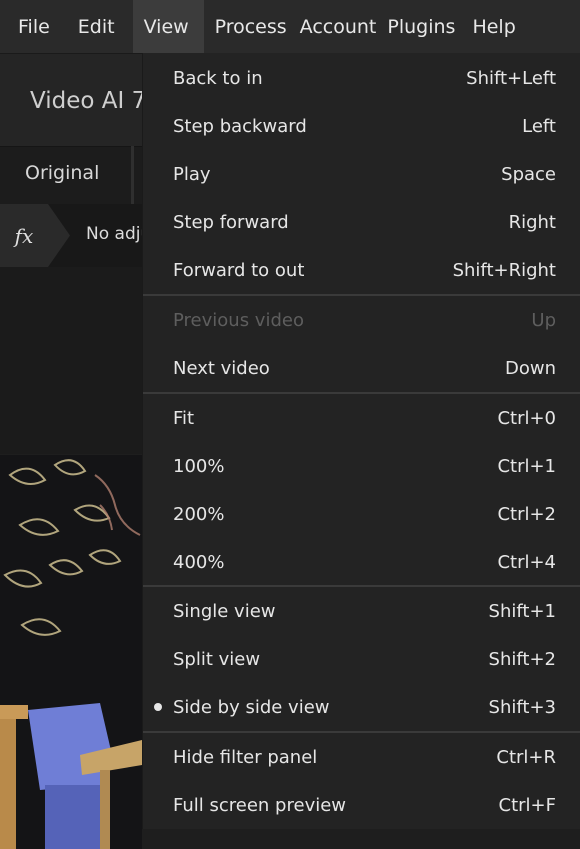 The image size is (580, 849). Describe the element at coordinates (361, 418) in the screenshot. I see `menu-item-fit: Fit Ctrl+0` at that location.